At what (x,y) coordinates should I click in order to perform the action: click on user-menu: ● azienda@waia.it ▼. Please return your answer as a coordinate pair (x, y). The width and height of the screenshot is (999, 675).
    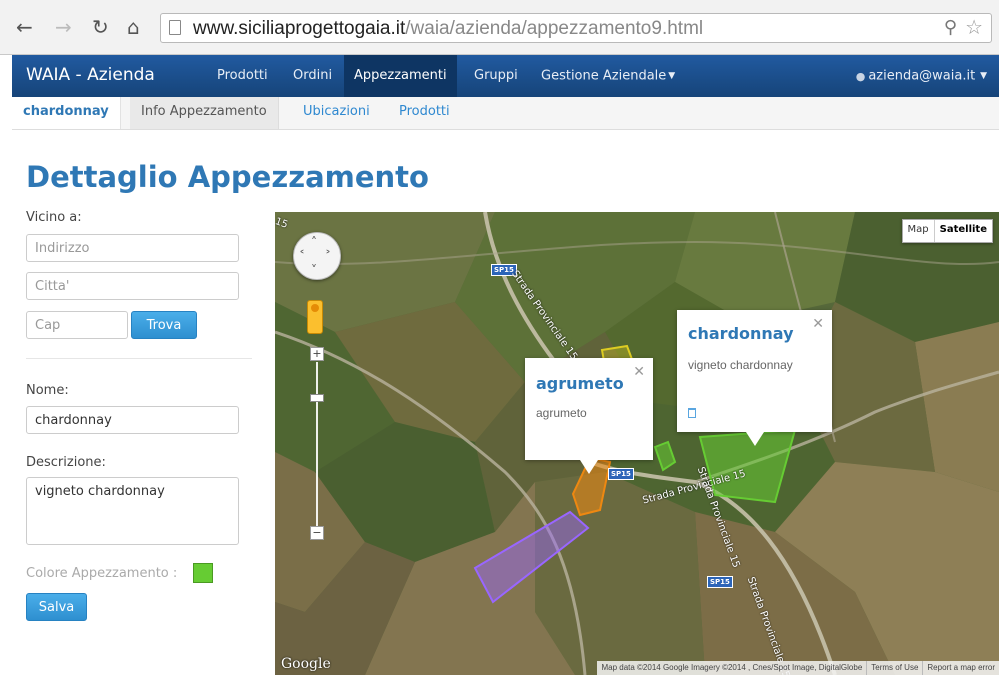
    Looking at the image, I should click on (921, 76).